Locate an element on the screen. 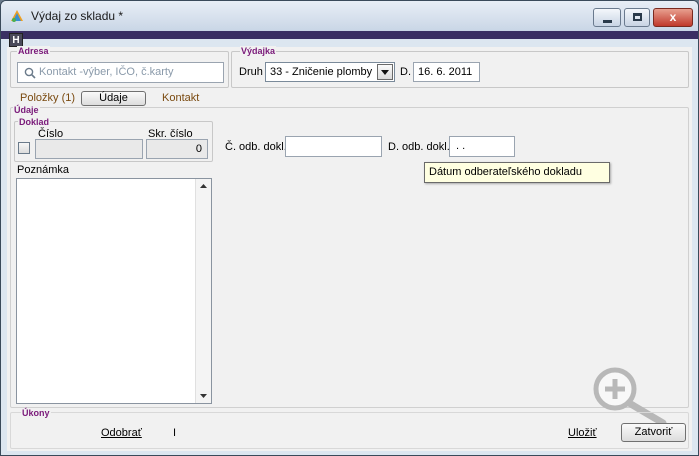 This screenshot has height=456, width=699. date-input: 16. 6. 2011 is located at coordinates (446, 72).